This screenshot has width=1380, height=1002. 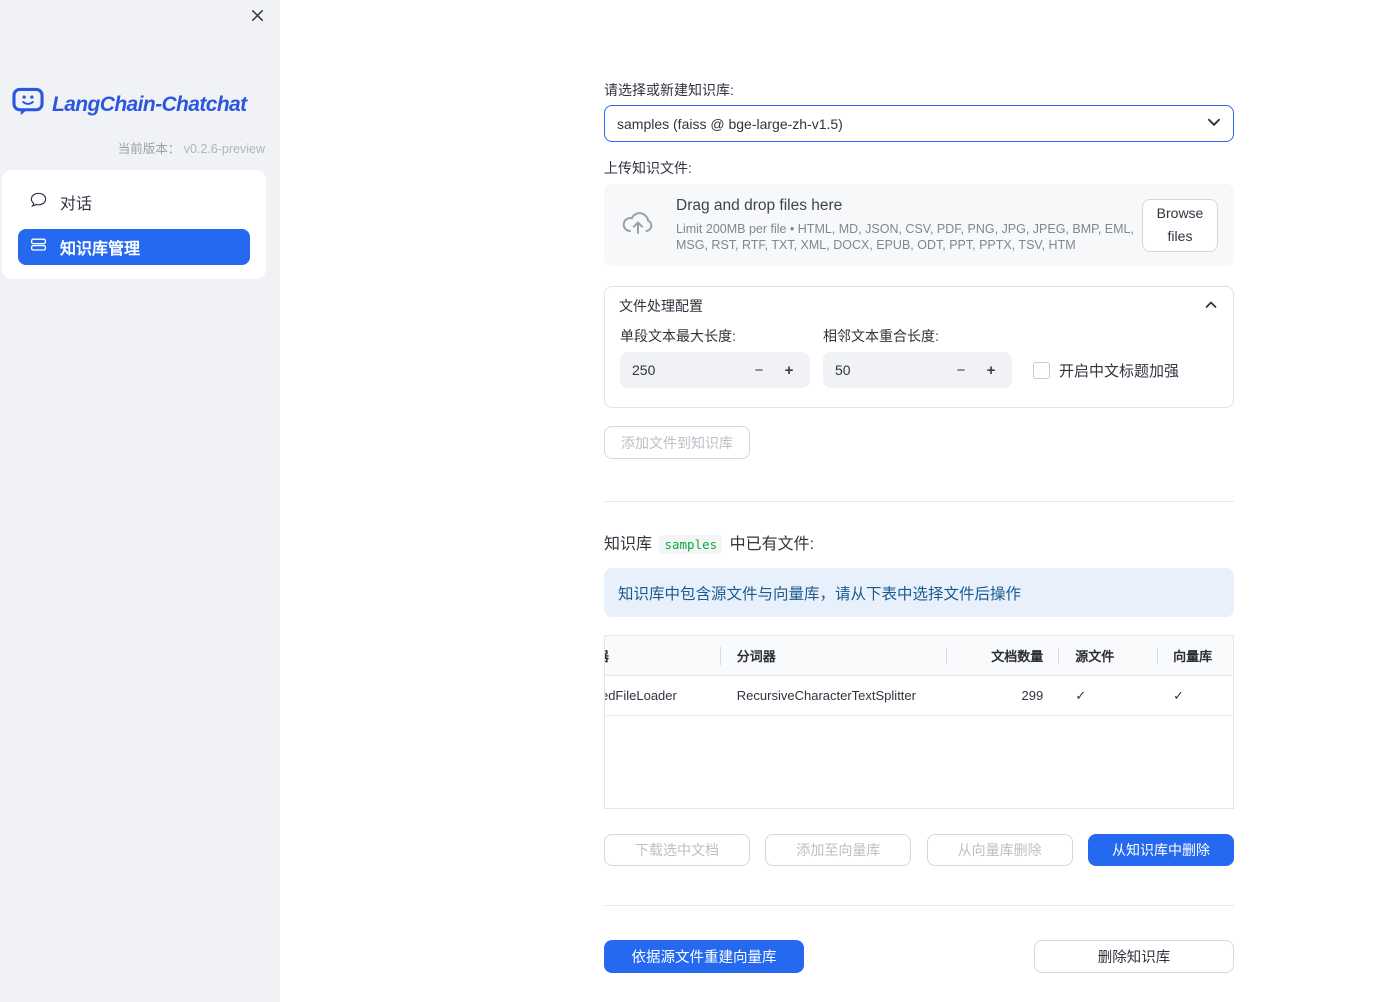 I want to click on version-value: v0.2.6-preview, so click(x=224, y=149).